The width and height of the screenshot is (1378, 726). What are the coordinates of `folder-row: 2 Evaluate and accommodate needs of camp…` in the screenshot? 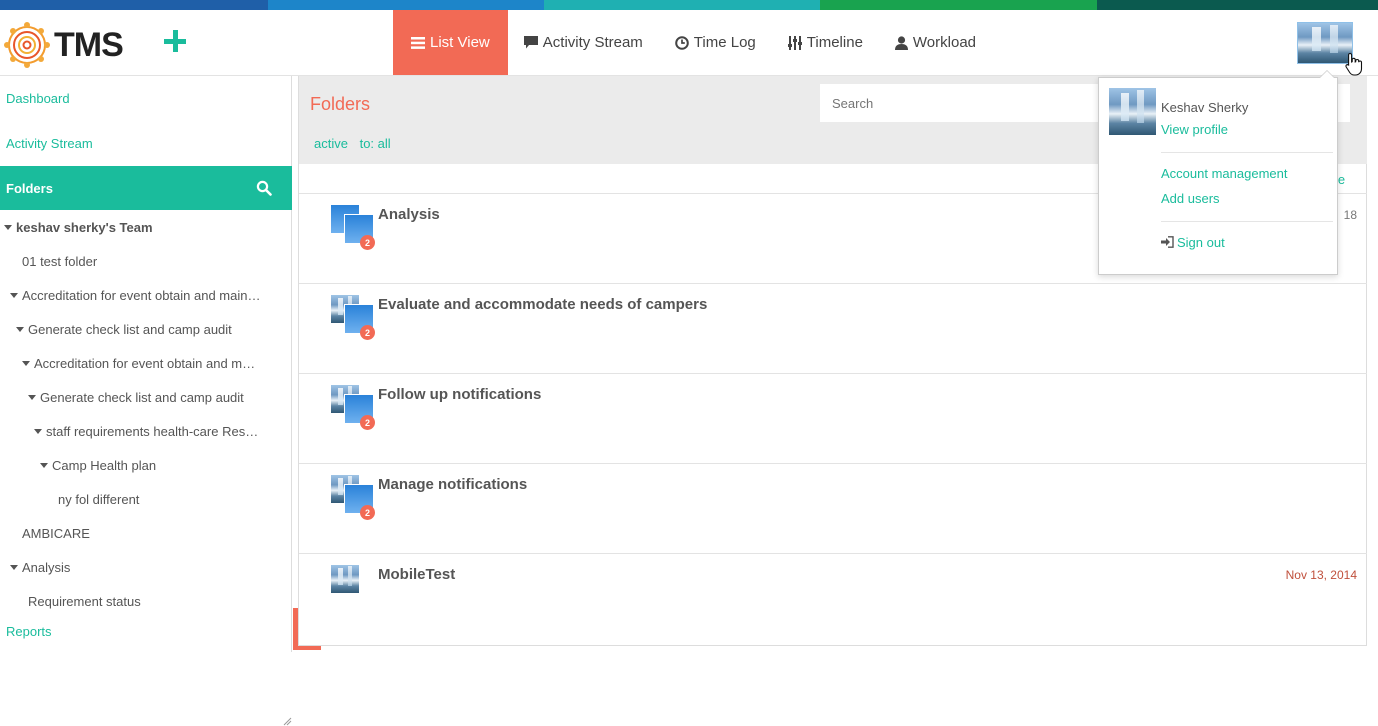 It's located at (833, 328).